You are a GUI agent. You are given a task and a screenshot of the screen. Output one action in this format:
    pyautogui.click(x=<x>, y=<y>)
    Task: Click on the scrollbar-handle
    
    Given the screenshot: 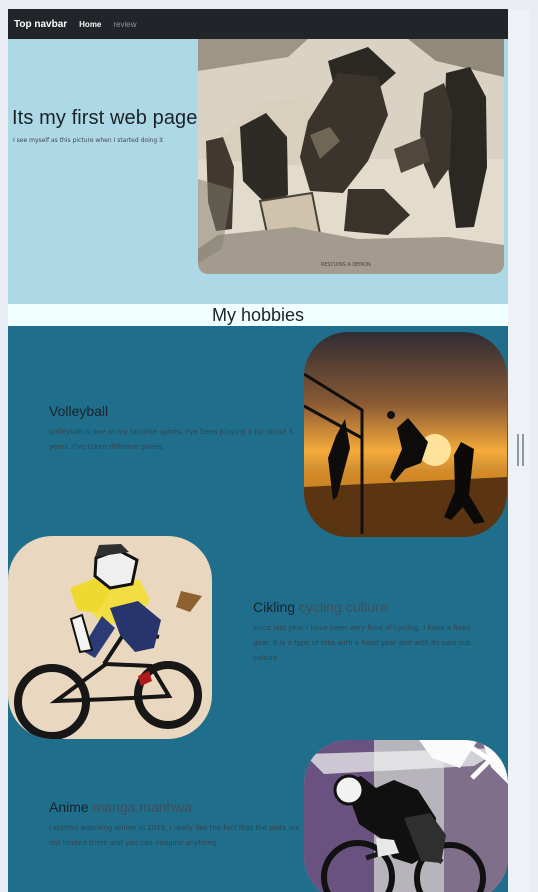 What is the action you would take?
    pyautogui.click(x=520, y=450)
    